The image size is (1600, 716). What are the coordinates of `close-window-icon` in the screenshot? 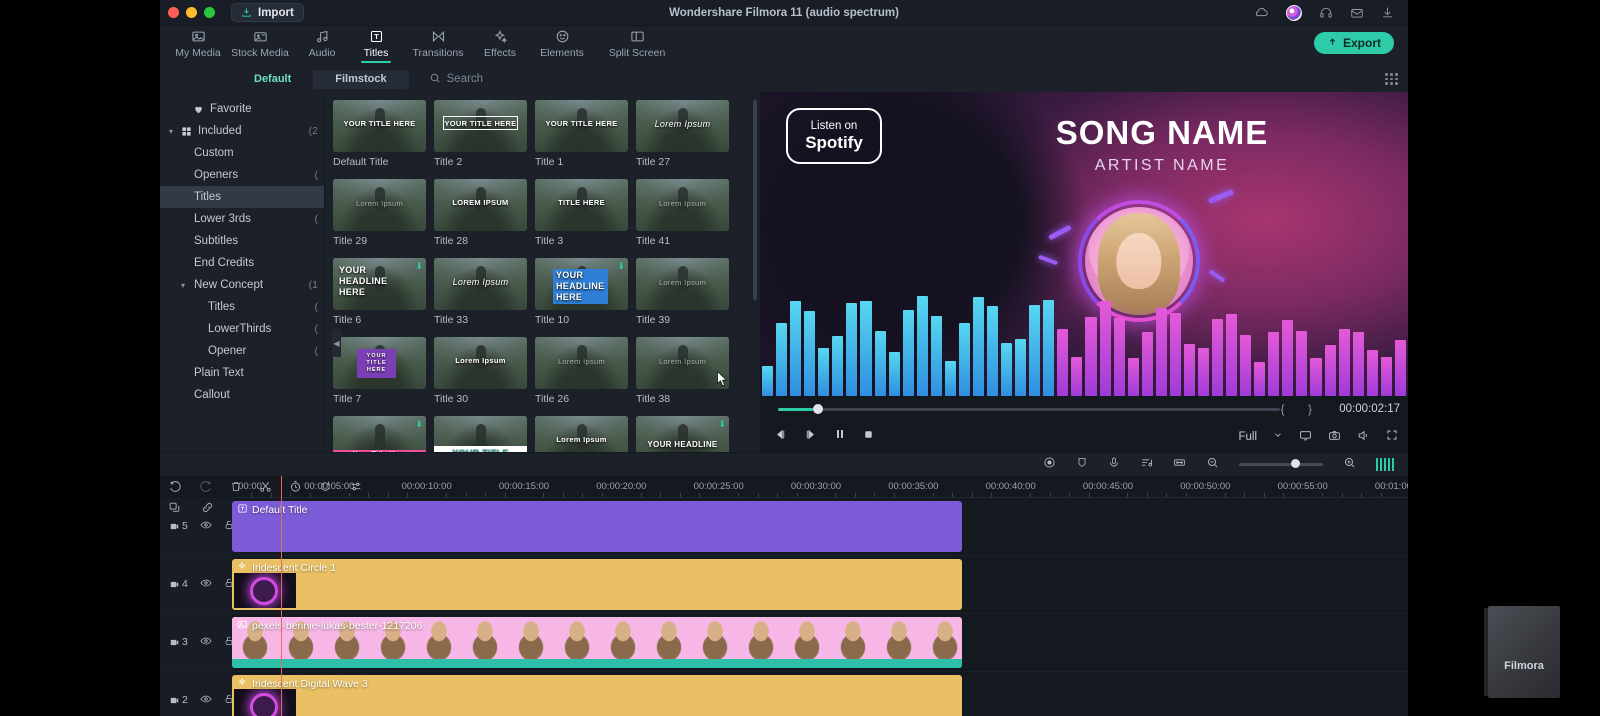 It's located at (173, 12).